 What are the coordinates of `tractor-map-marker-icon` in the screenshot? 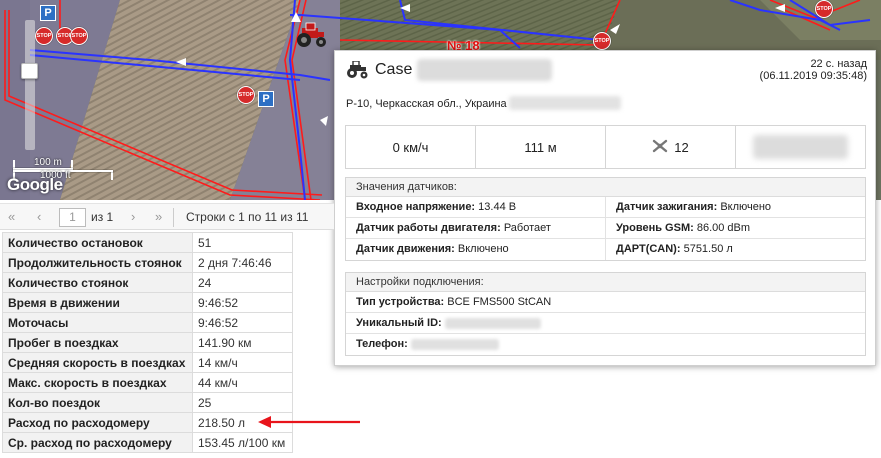 It's located at (311, 36).